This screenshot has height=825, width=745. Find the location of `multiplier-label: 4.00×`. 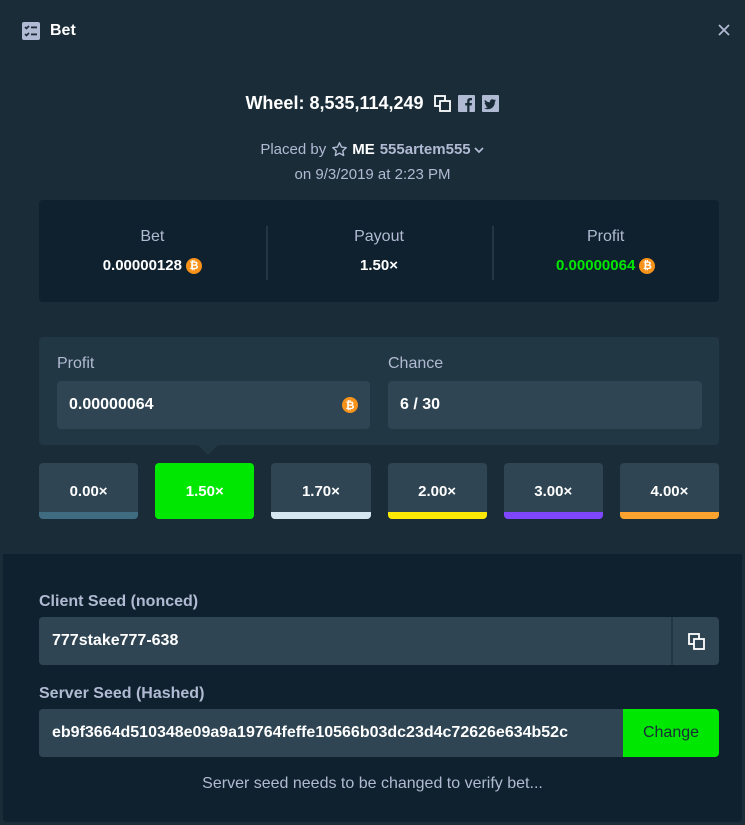

multiplier-label: 4.00× is located at coordinates (669, 491).